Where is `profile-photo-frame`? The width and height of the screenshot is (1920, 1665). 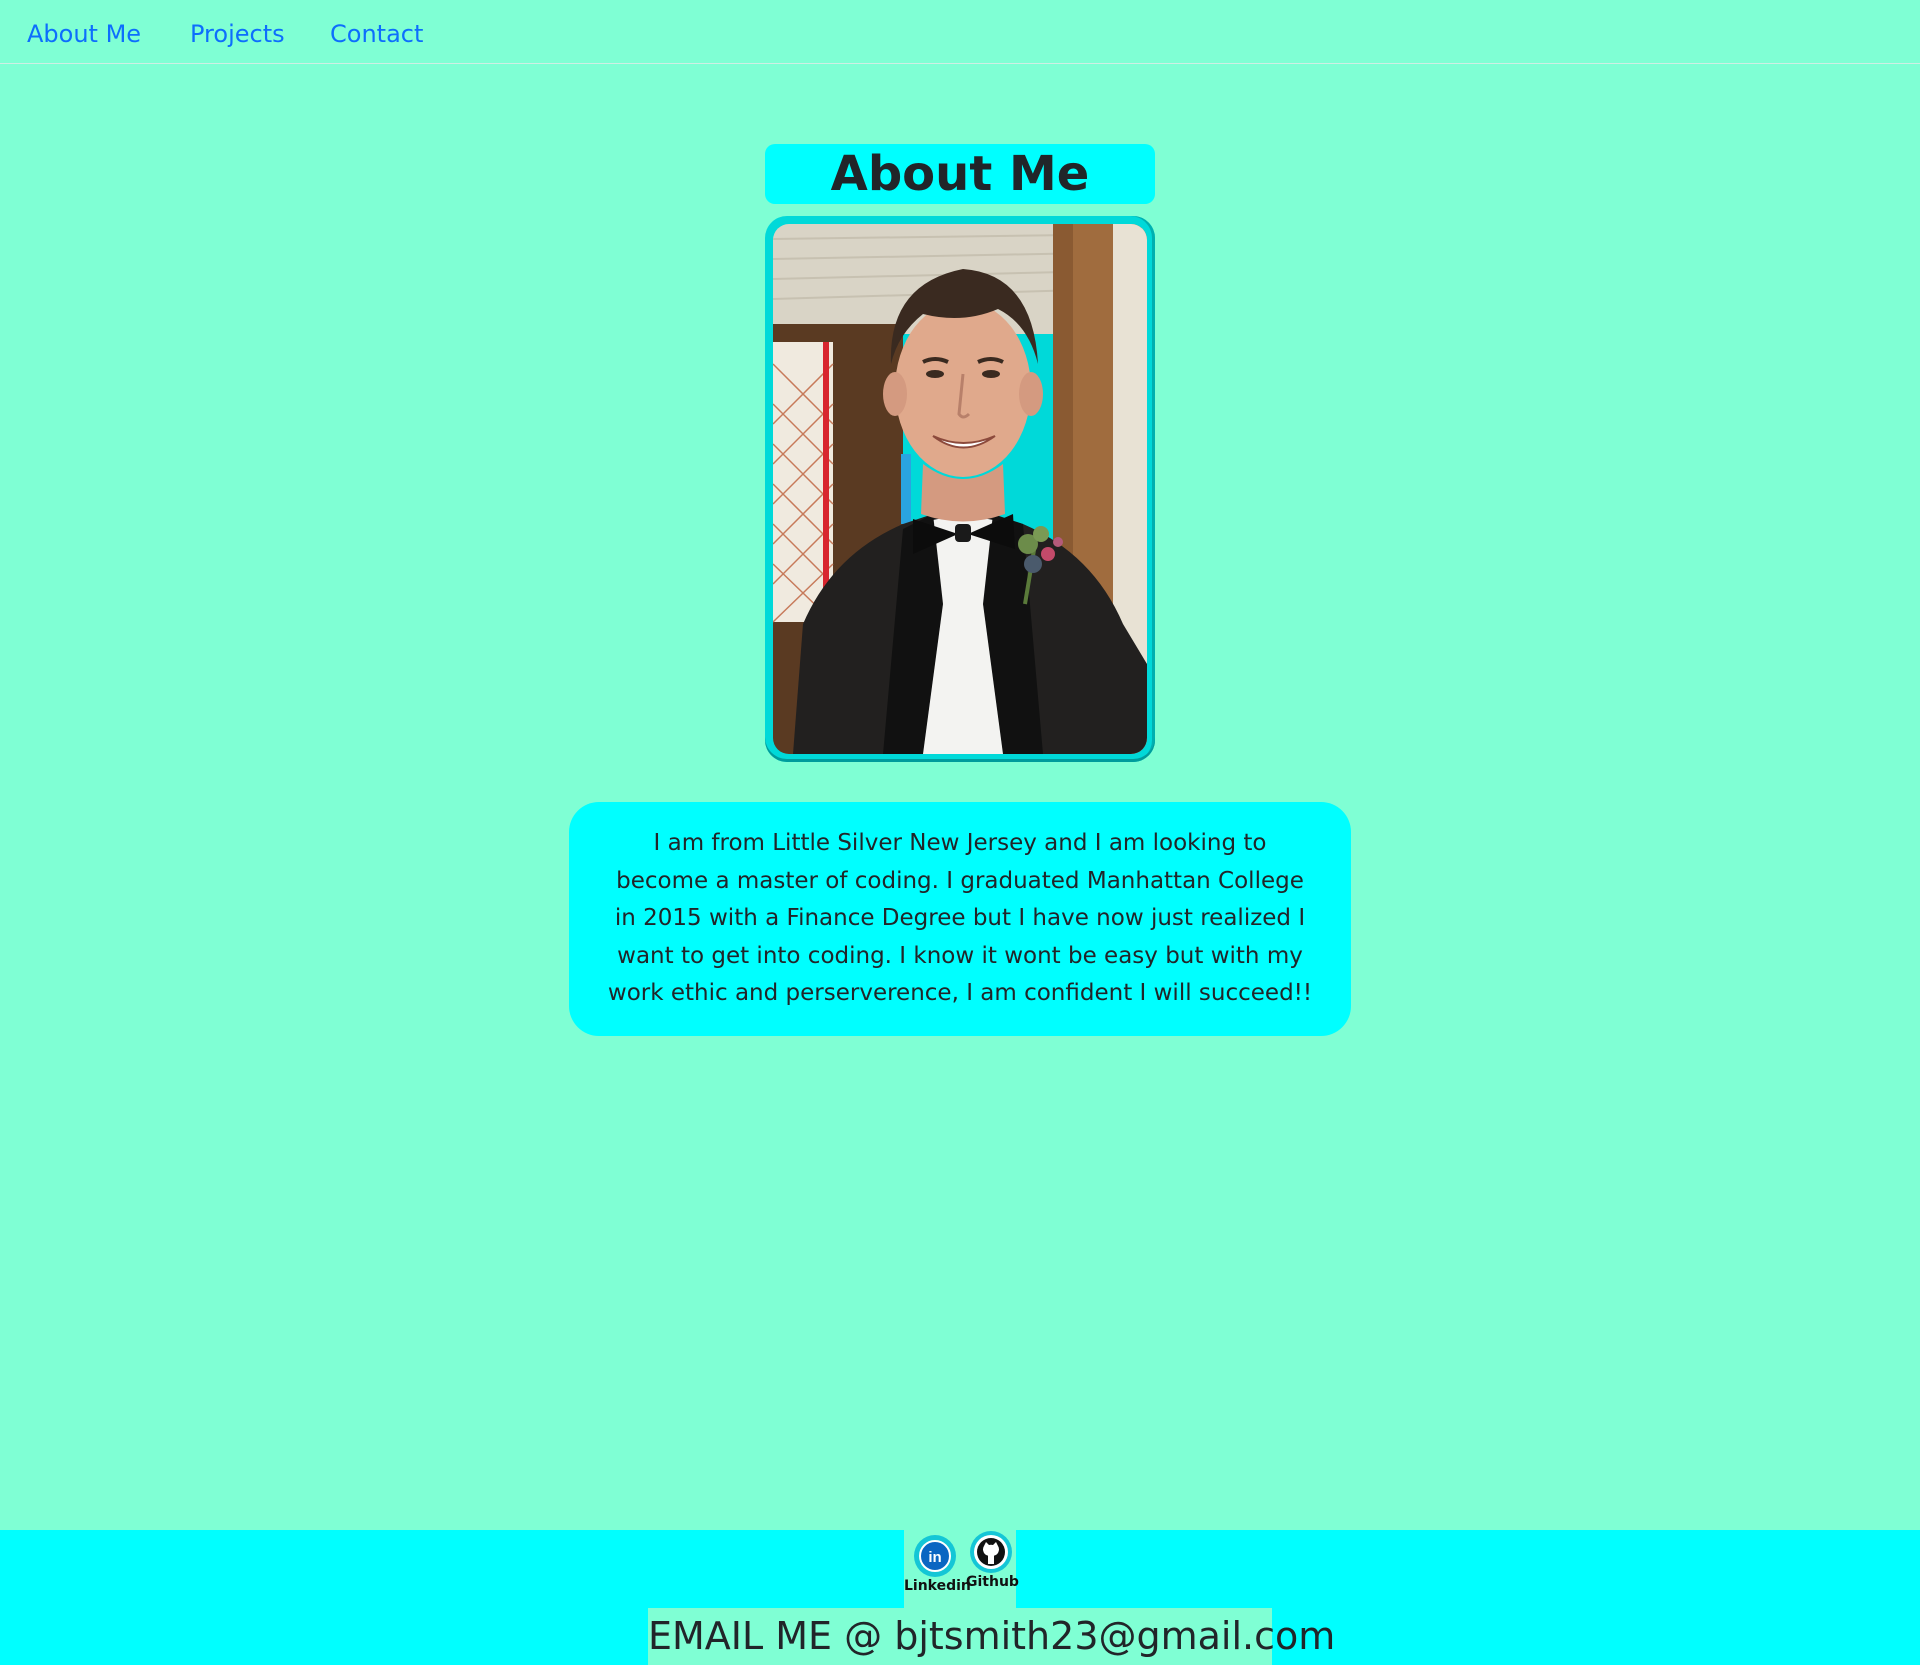
profile-photo-frame is located at coordinates (960, 489).